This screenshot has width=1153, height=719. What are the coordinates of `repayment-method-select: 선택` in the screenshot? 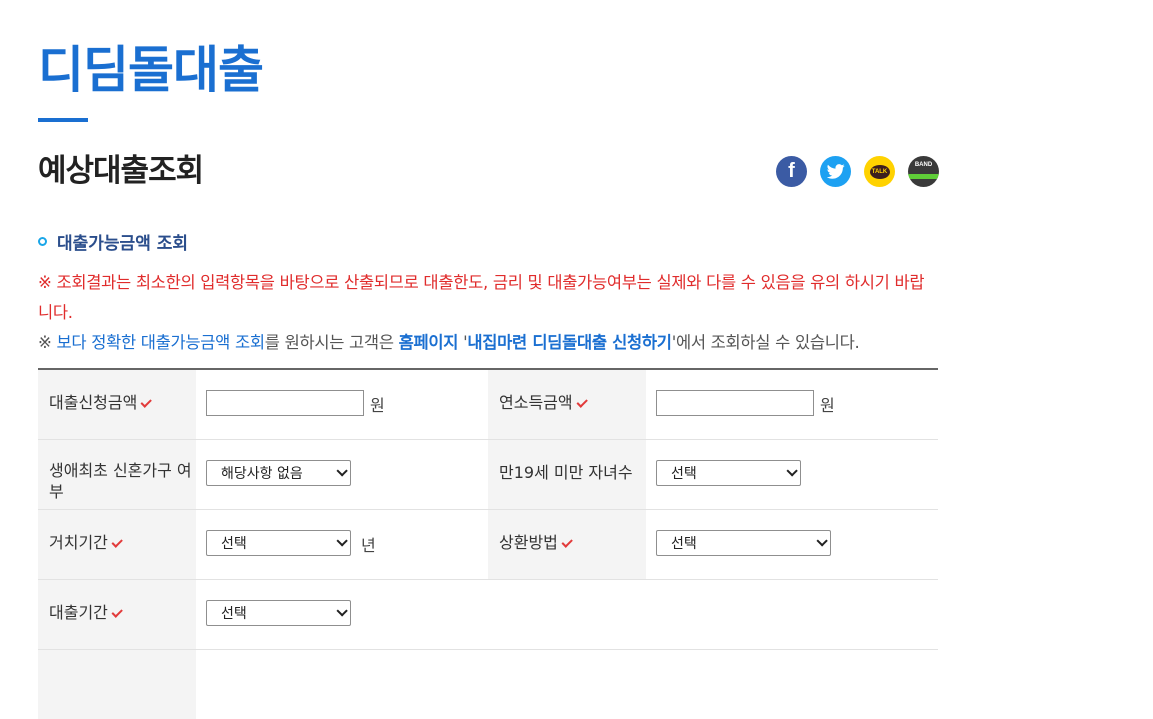 It's located at (743, 543).